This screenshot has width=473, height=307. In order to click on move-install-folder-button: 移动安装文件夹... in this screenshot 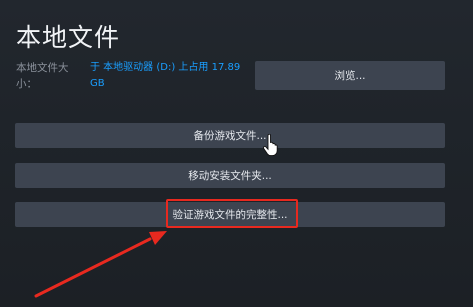, I will do `click(230, 175)`.